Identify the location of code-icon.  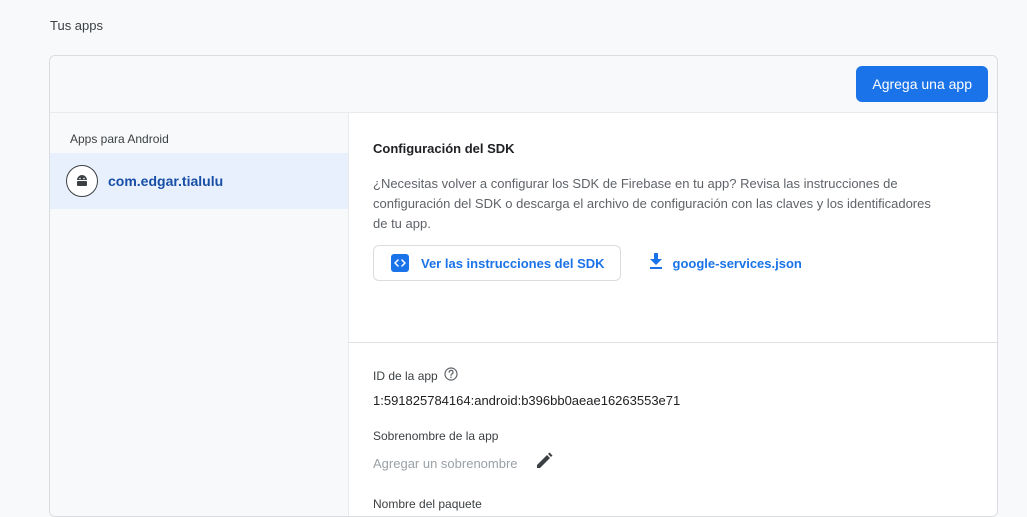
(400, 263).